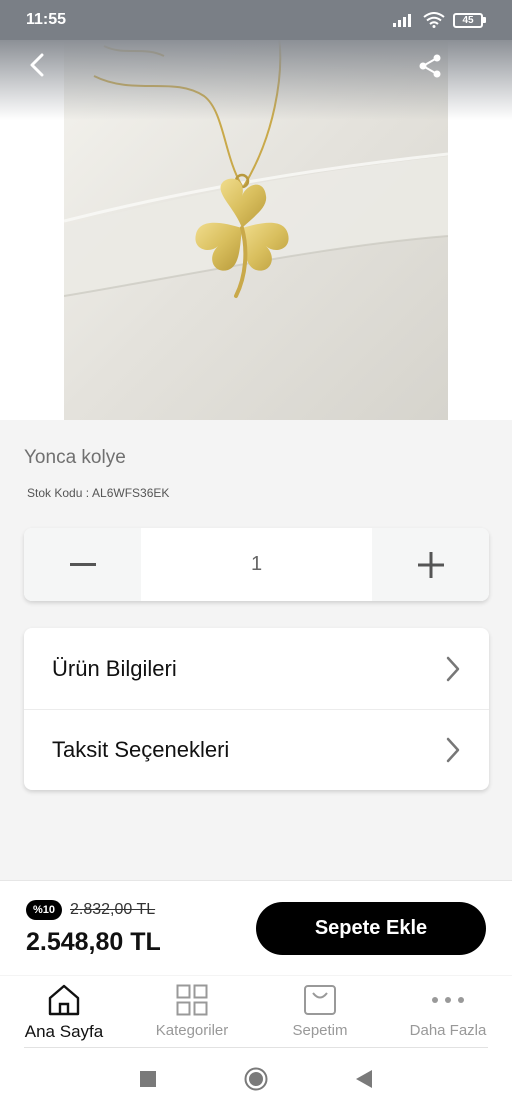  What do you see at coordinates (114, 668) in the screenshot?
I see `product-info-label: Ürün Bilgileri` at bounding box center [114, 668].